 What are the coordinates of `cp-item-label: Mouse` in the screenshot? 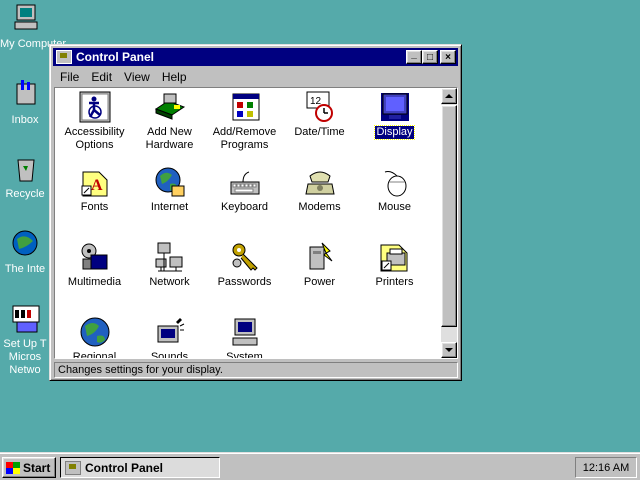 It's located at (394, 207).